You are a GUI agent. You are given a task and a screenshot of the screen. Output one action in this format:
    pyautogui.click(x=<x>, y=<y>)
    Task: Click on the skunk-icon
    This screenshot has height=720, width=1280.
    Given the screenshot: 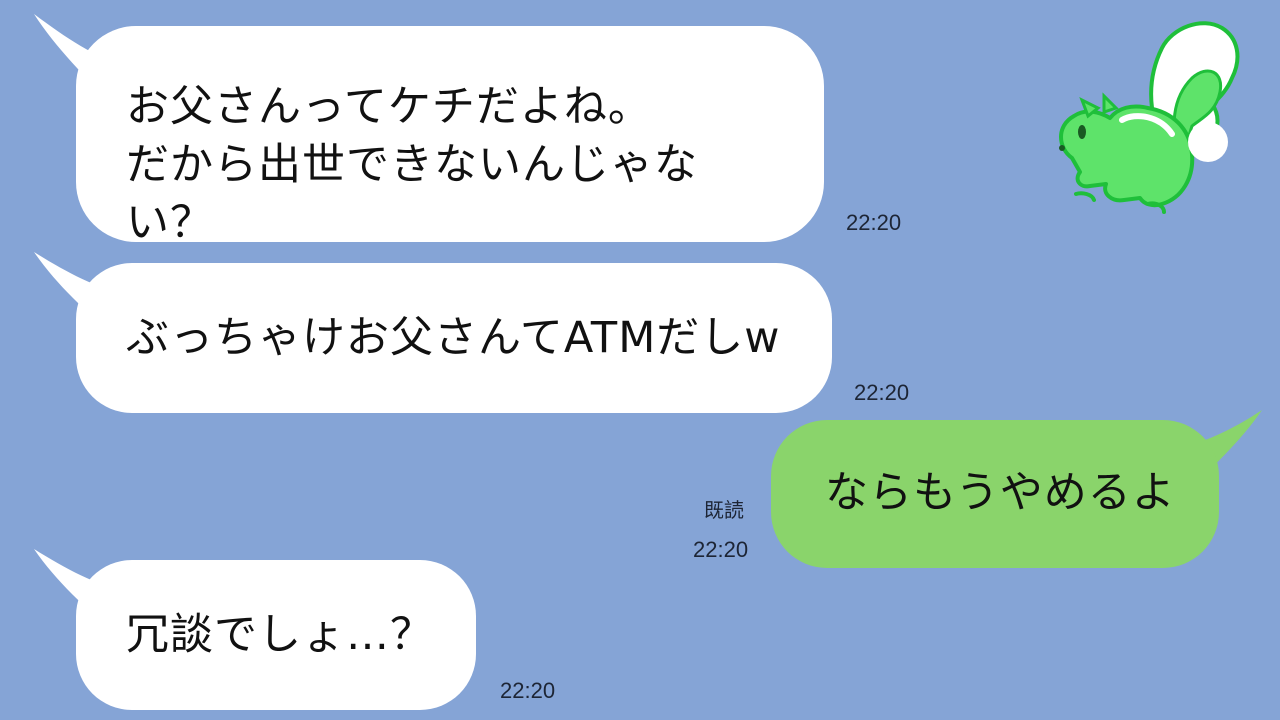 What is the action you would take?
    pyautogui.click(x=1149, y=117)
    